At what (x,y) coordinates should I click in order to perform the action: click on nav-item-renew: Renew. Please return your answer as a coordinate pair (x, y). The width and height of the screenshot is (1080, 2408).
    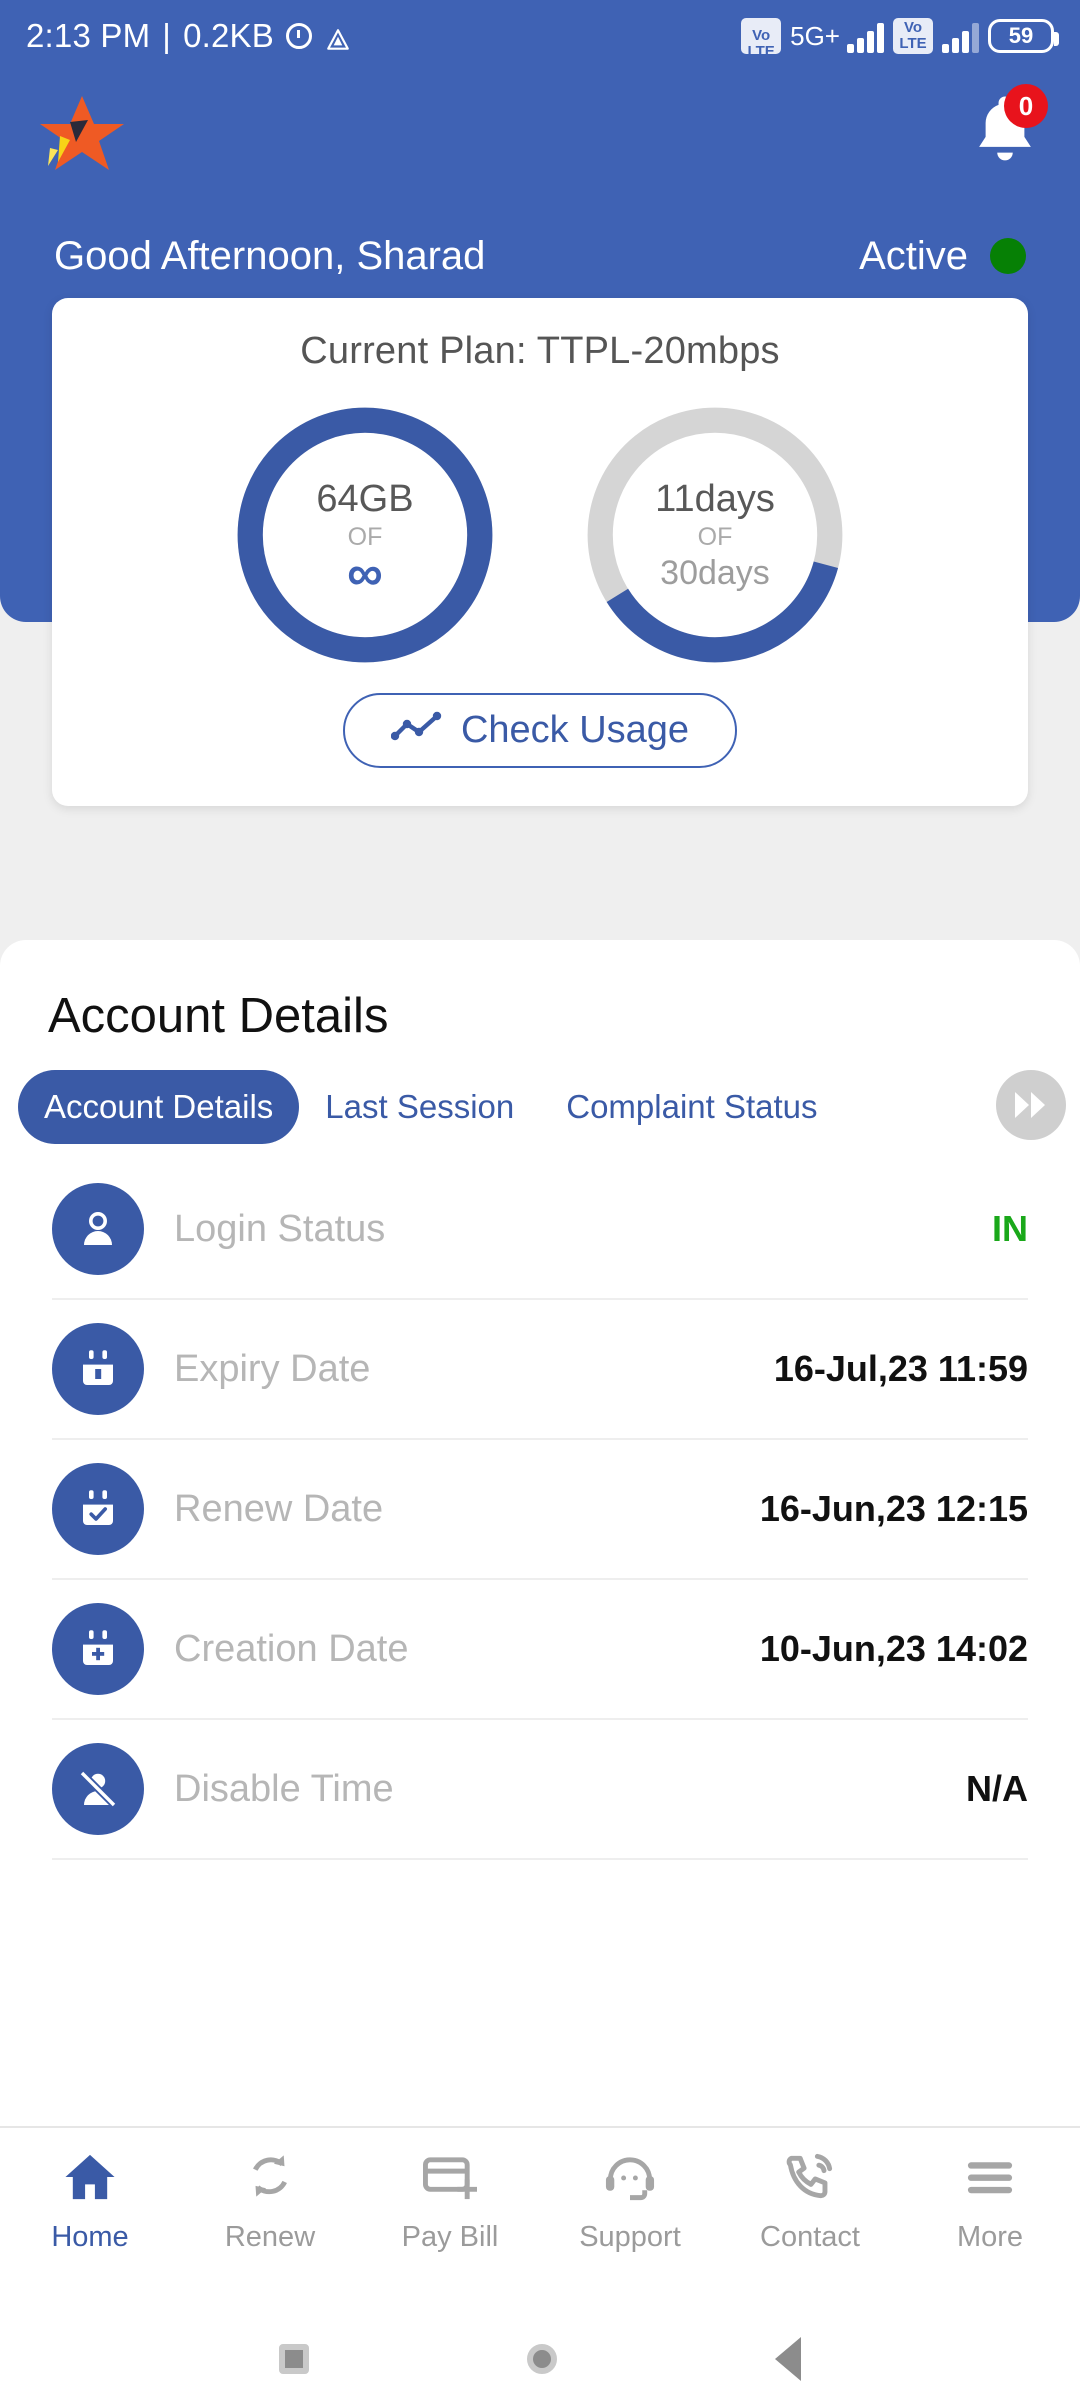
    Looking at the image, I should click on (270, 2202).